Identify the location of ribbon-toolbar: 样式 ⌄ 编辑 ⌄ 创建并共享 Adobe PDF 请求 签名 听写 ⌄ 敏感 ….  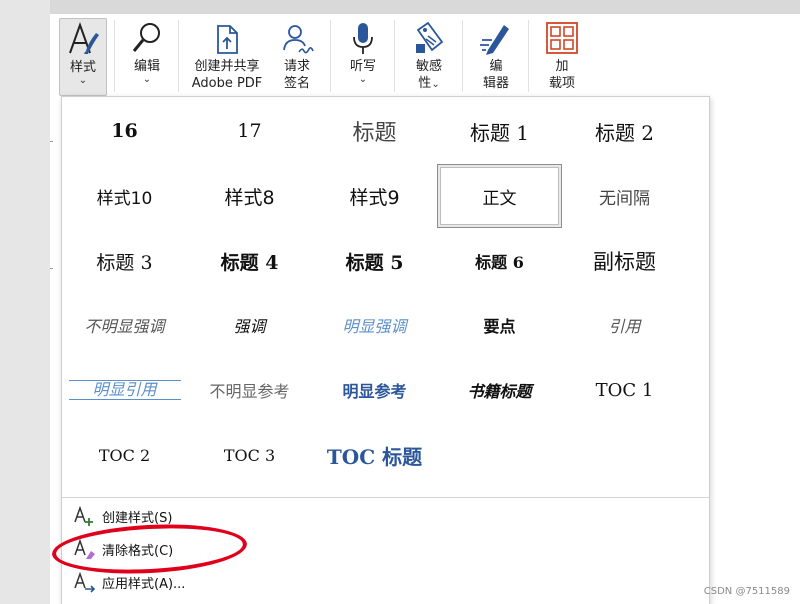
(385, 55).